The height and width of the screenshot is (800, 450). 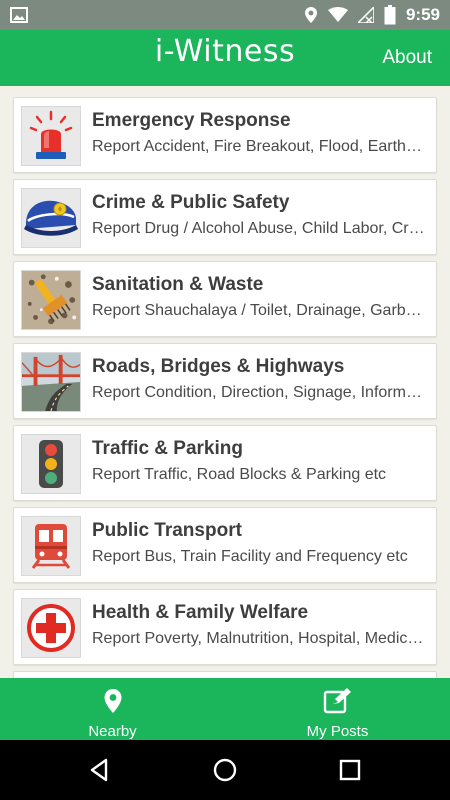 What do you see at coordinates (191, 202) in the screenshot?
I see `category-title: Crime & Public Safety` at bounding box center [191, 202].